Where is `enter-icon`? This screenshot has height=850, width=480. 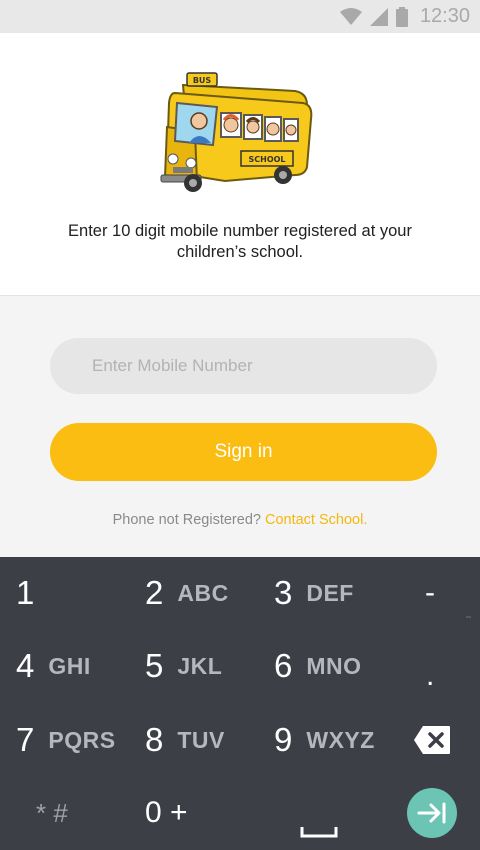 enter-icon is located at coordinates (431, 813).